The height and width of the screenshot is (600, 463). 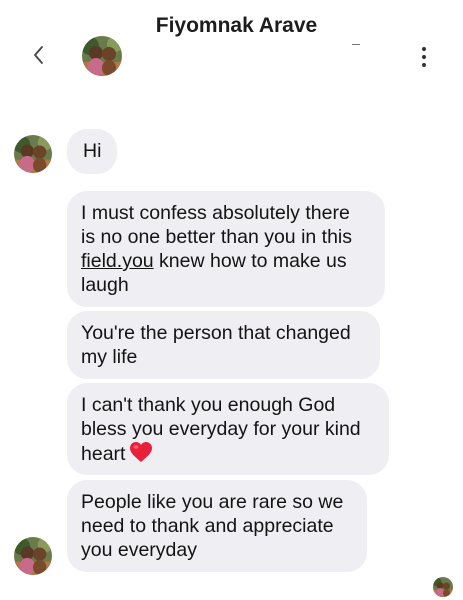 What do you see at coordinates (231, 26) in the screenshot?
I see `contact-name: Fiyomnak Arave` at bounding box center [231, 26].